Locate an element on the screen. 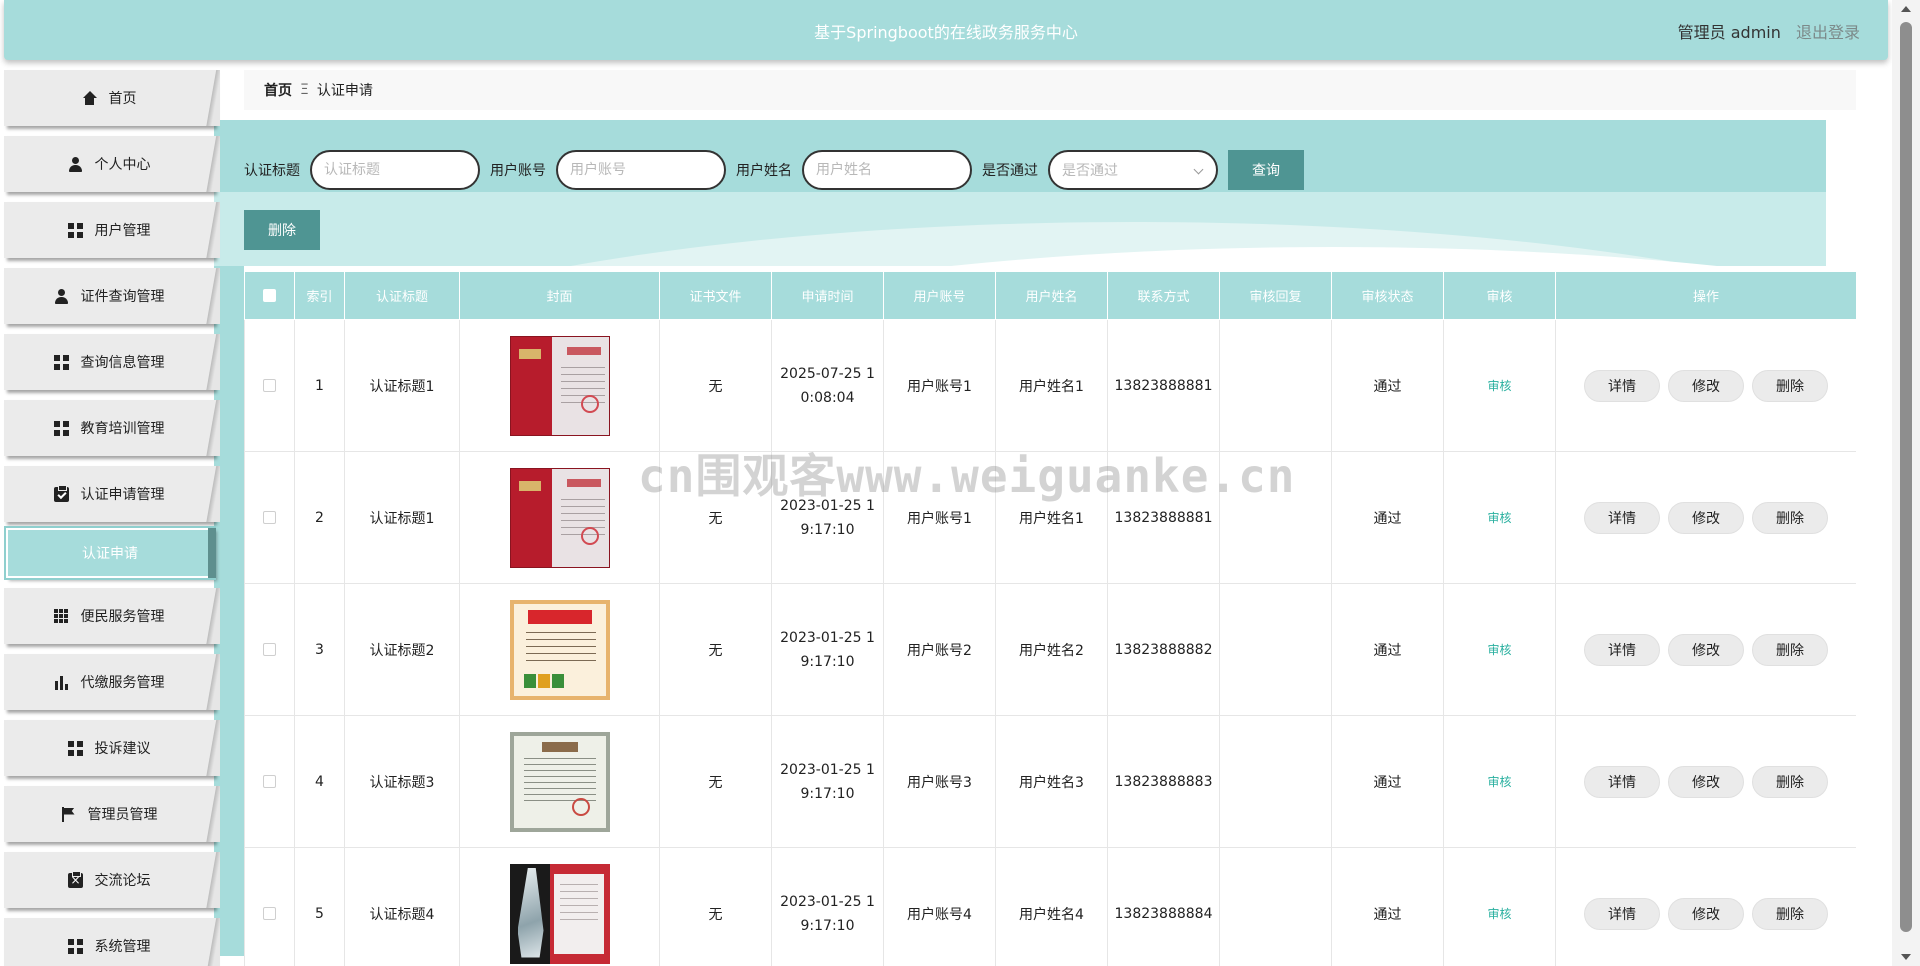 This screenshot has height=966, width=1920. cover-image-donation-certificate is located at coordinates (559, 781).